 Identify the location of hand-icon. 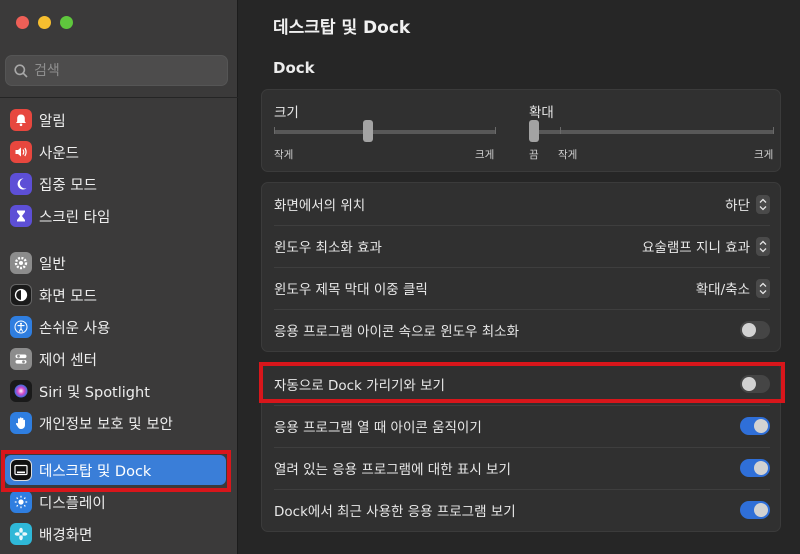
(21, 423).